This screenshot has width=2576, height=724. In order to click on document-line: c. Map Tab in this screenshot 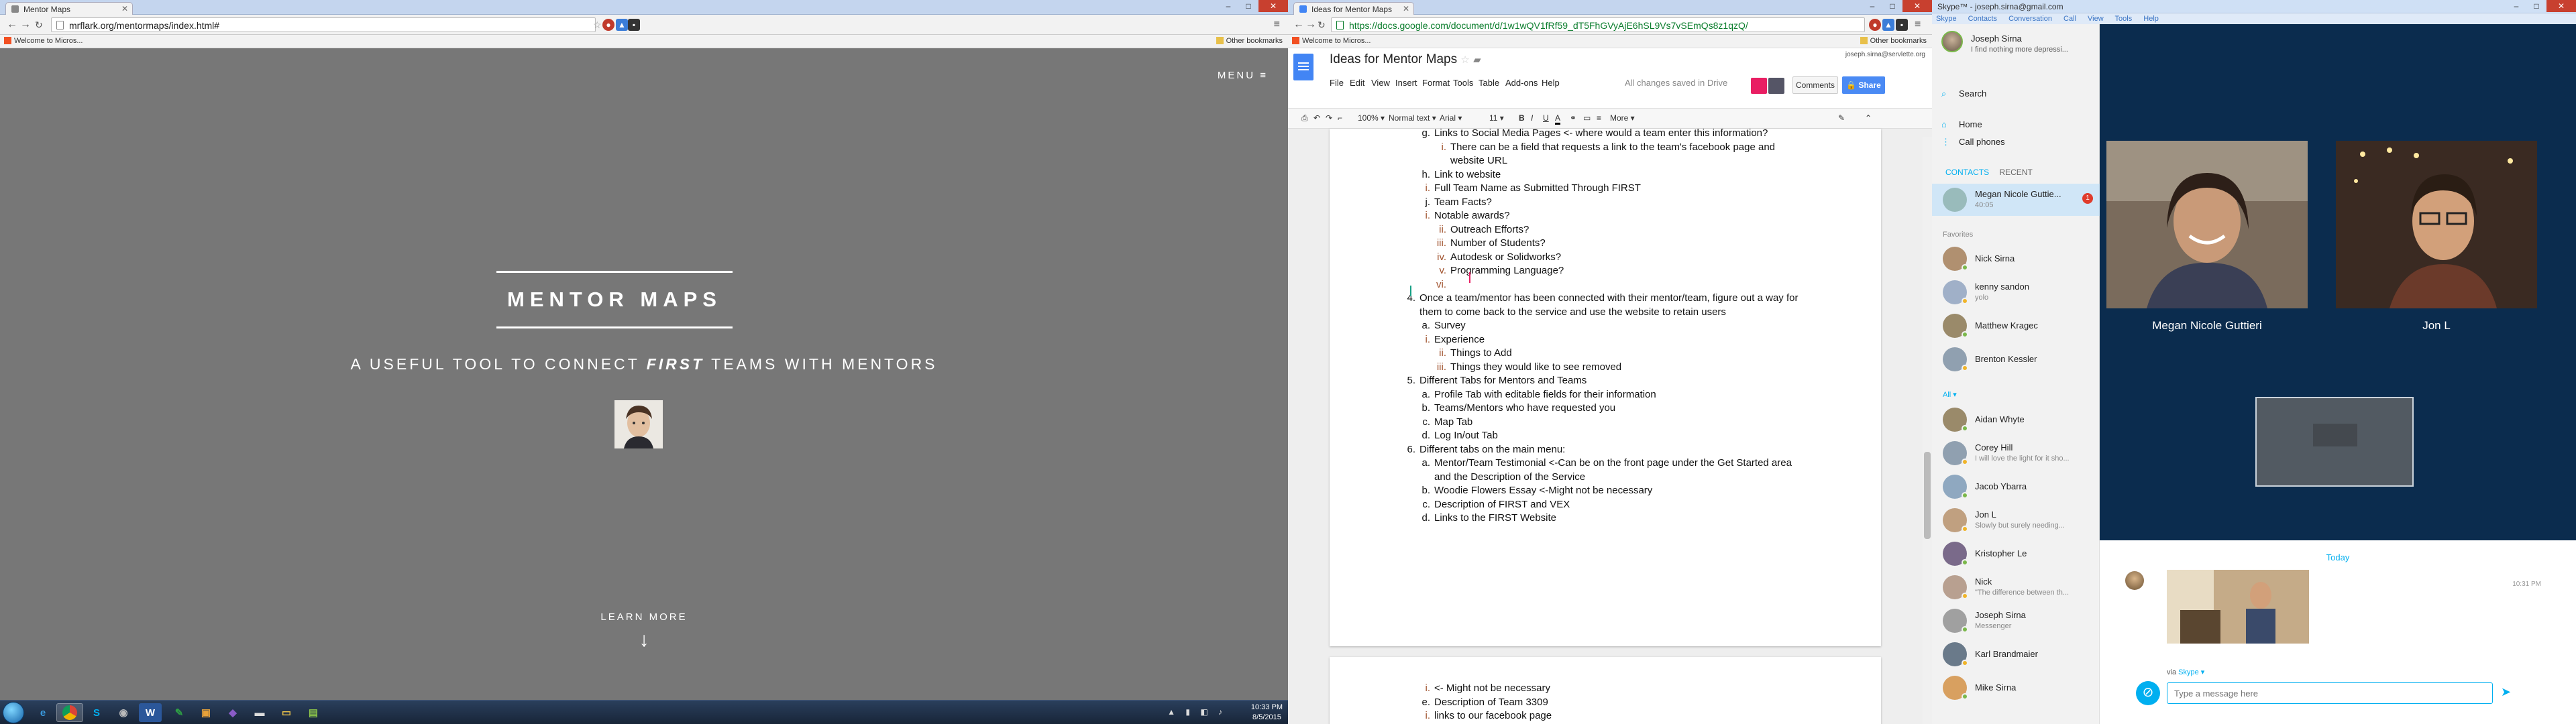, I will do `click(1447, 422)`.